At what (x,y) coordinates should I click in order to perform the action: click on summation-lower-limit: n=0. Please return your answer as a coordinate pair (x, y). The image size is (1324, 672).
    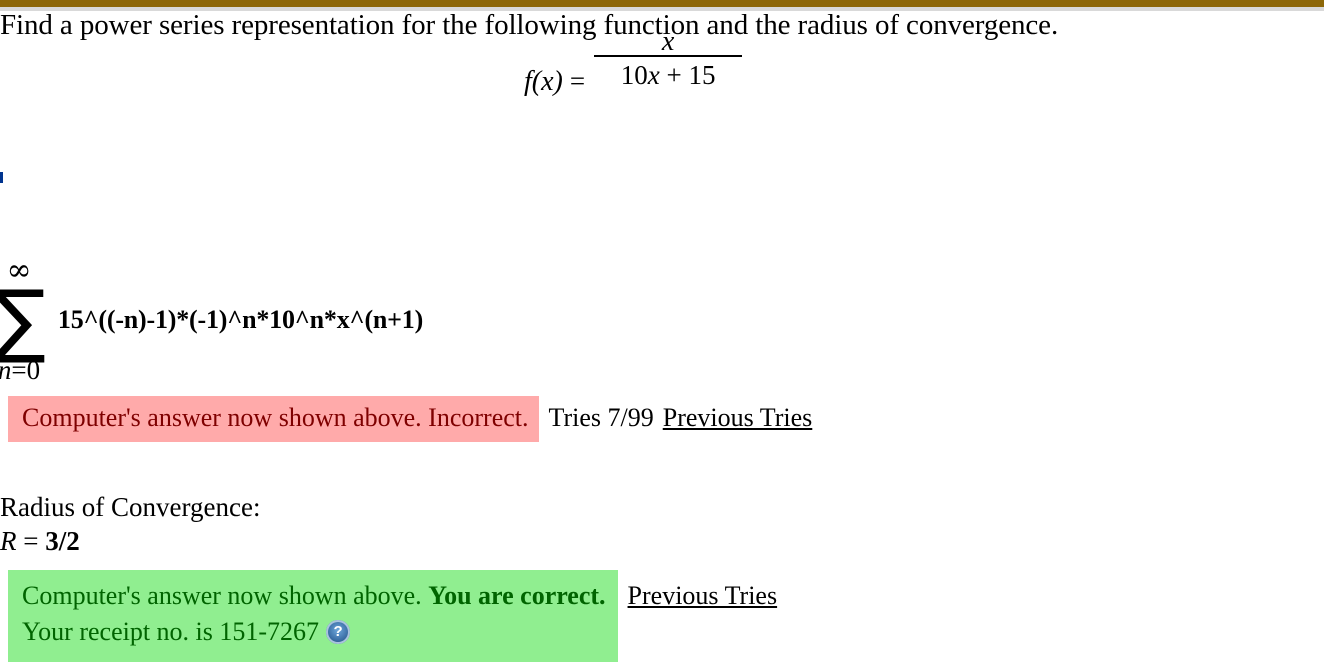
    Looking at the image, I should click on (20, 370).